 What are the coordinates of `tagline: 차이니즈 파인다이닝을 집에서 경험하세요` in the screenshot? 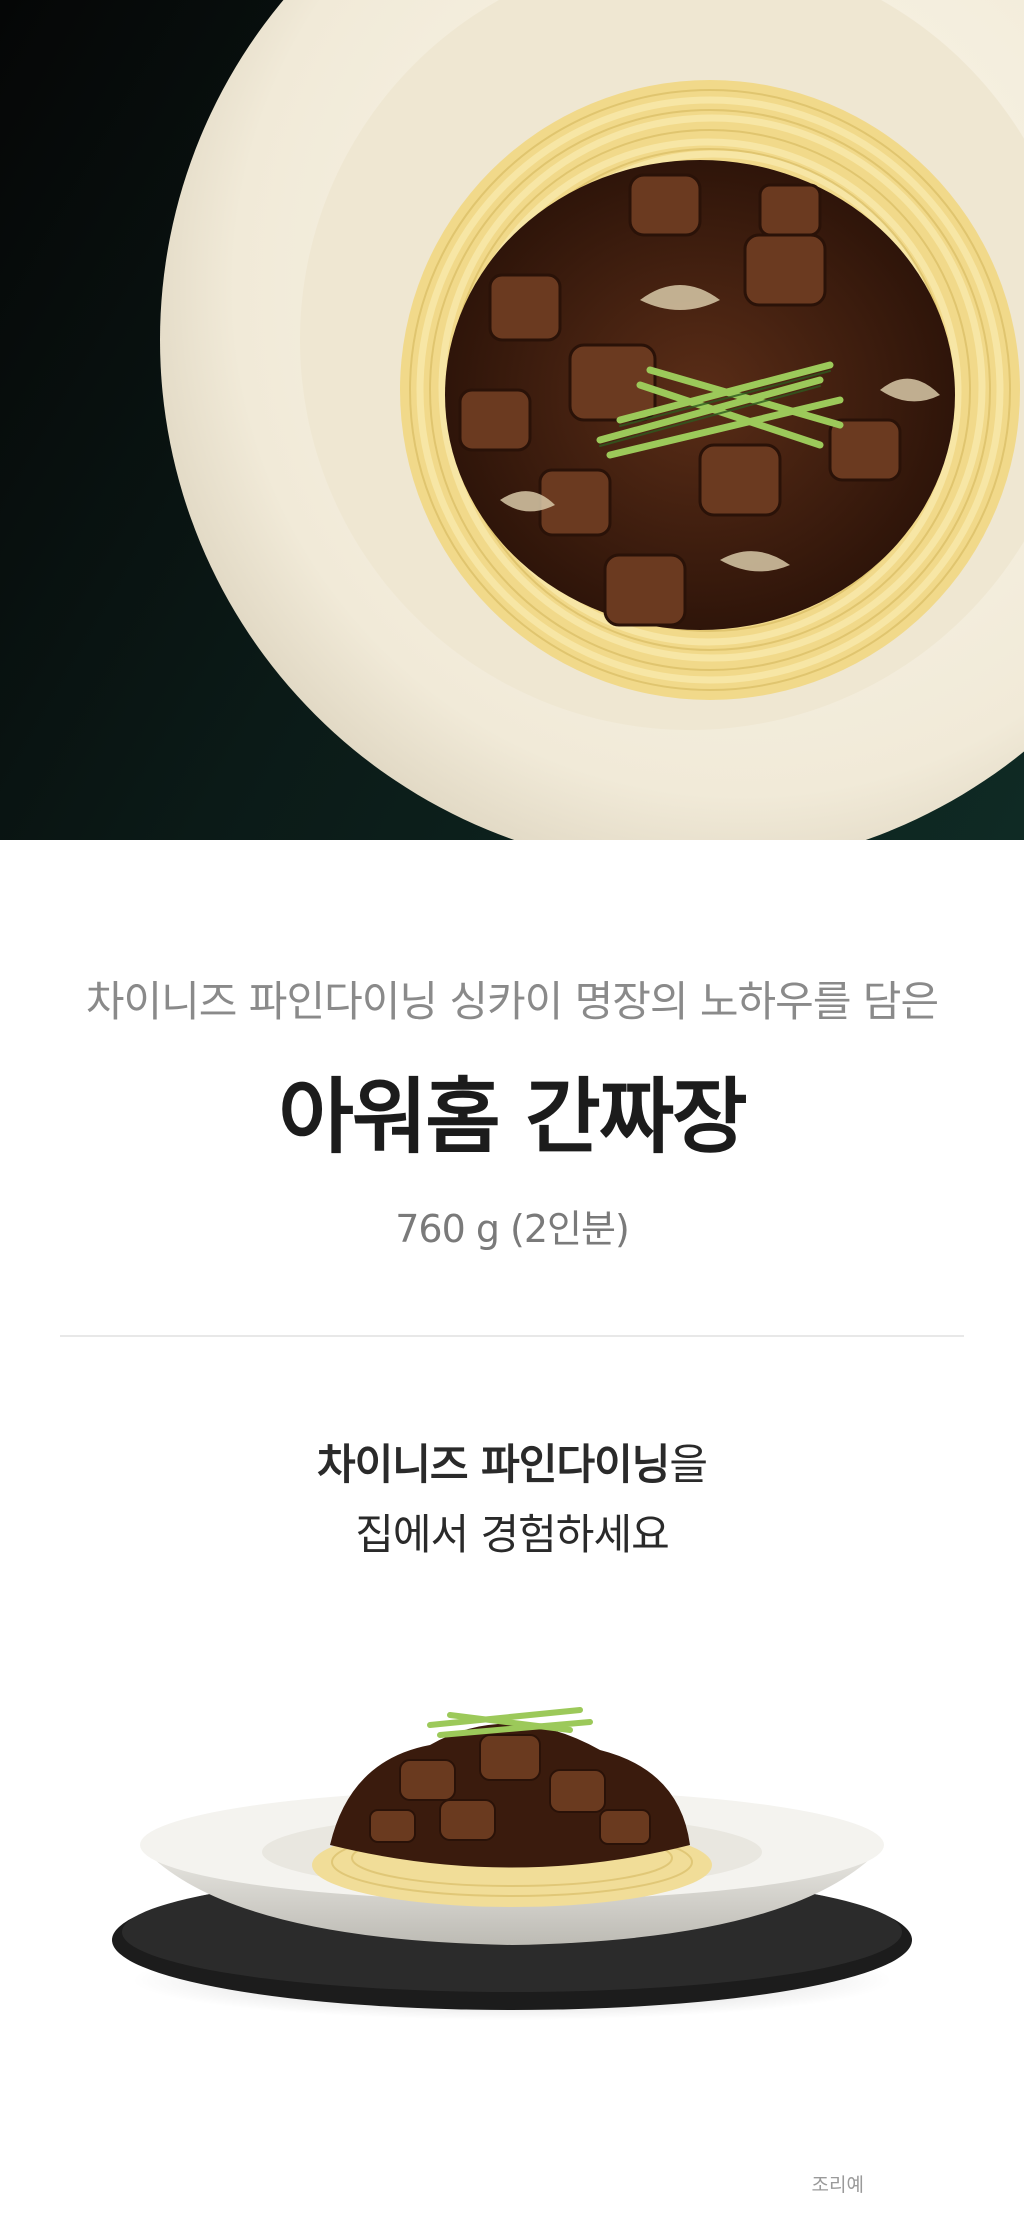 It's located at (512, 1500).